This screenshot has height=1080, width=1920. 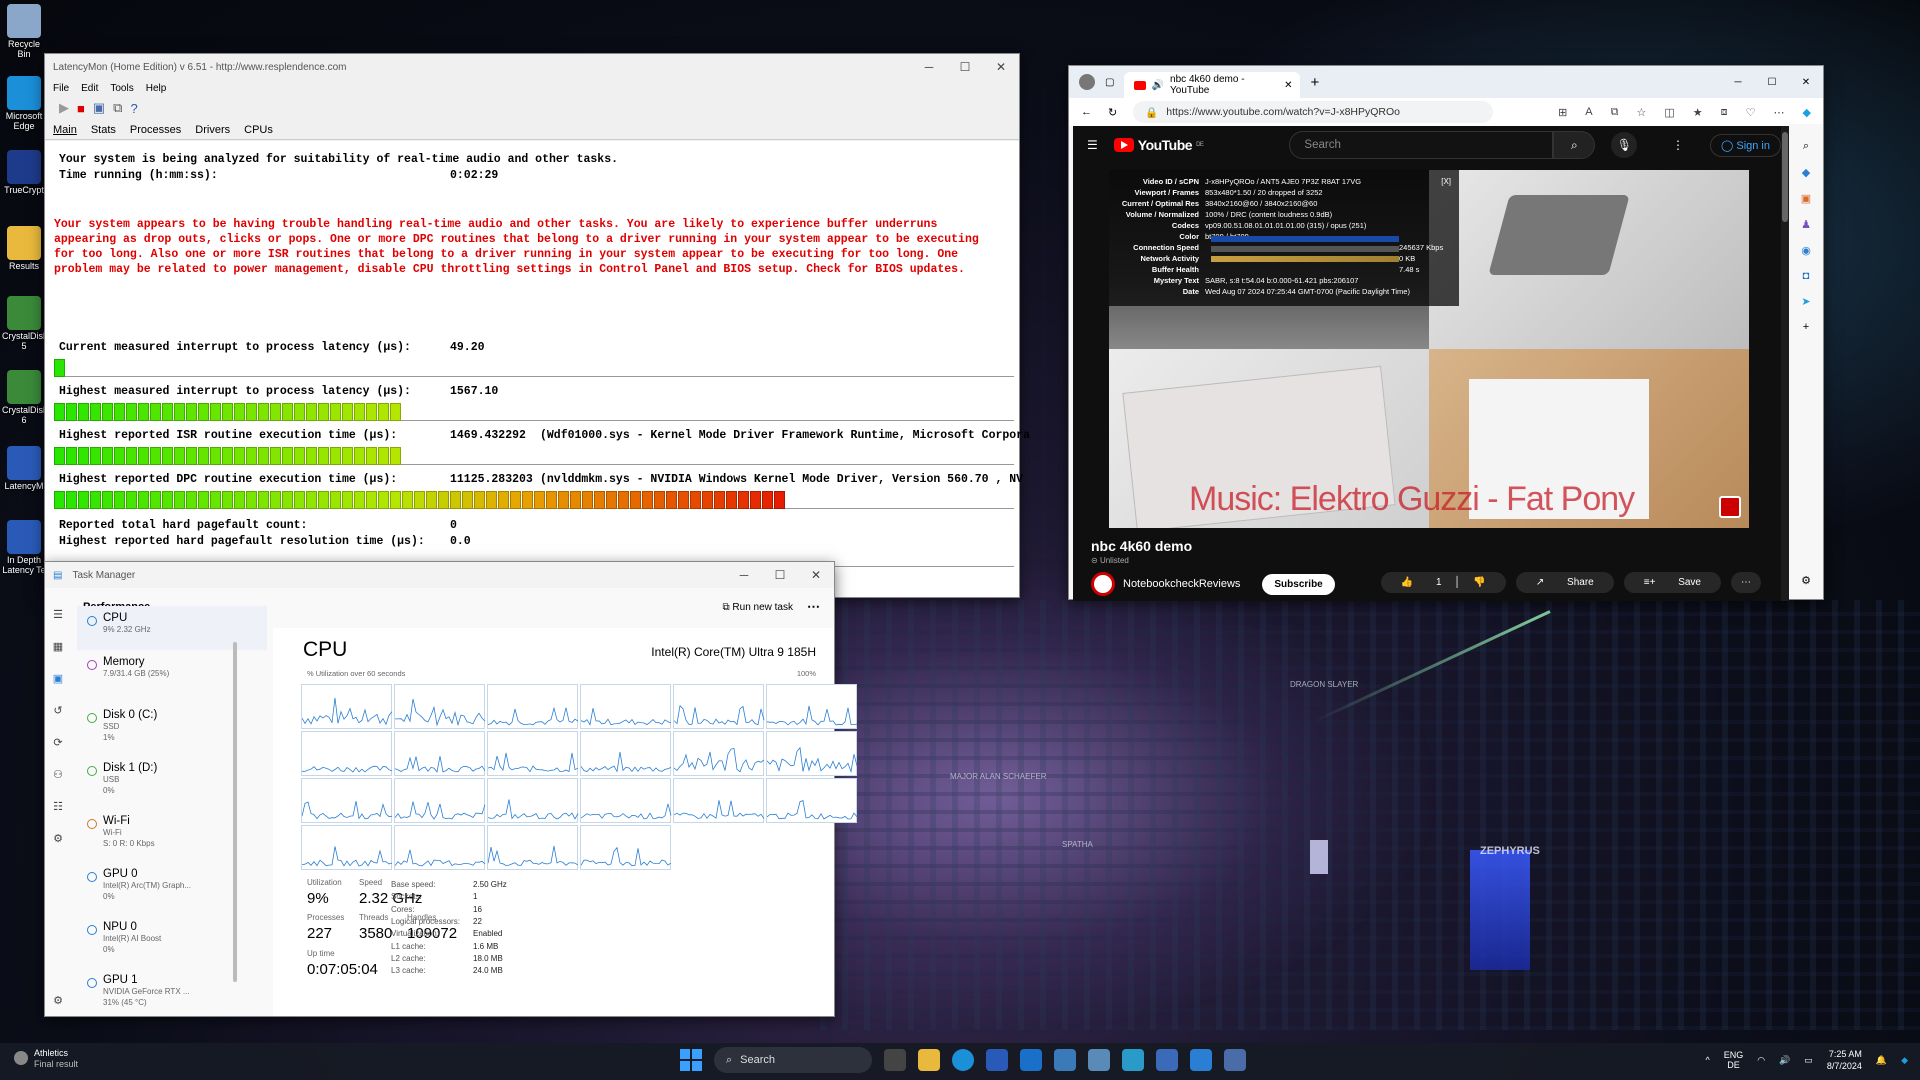 What do you see at coordinates (258, 130) in the screenshot?
I see `tab-cpus: CPUs` at bounding box center [258, 130].